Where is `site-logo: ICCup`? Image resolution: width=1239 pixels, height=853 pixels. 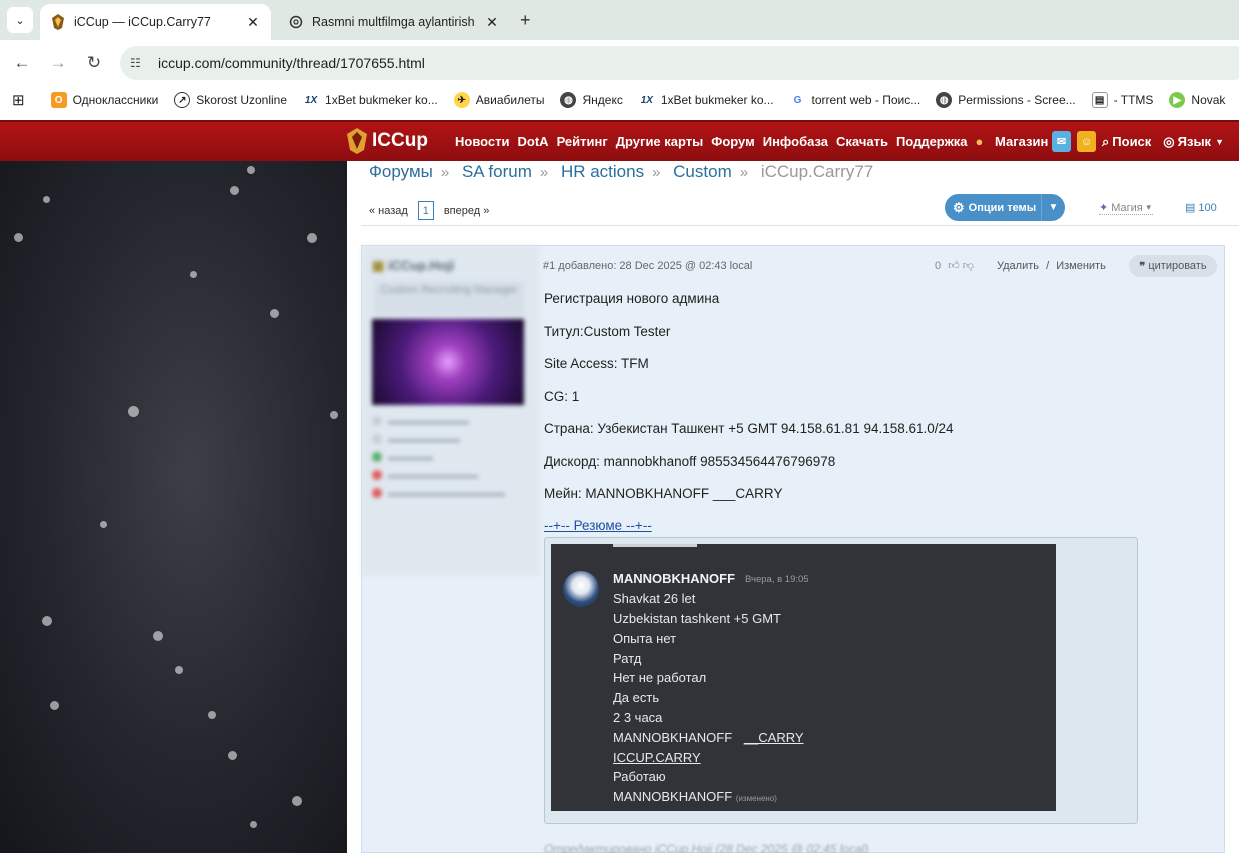
site-logo: ICCup is located at coordinates (387, 141).